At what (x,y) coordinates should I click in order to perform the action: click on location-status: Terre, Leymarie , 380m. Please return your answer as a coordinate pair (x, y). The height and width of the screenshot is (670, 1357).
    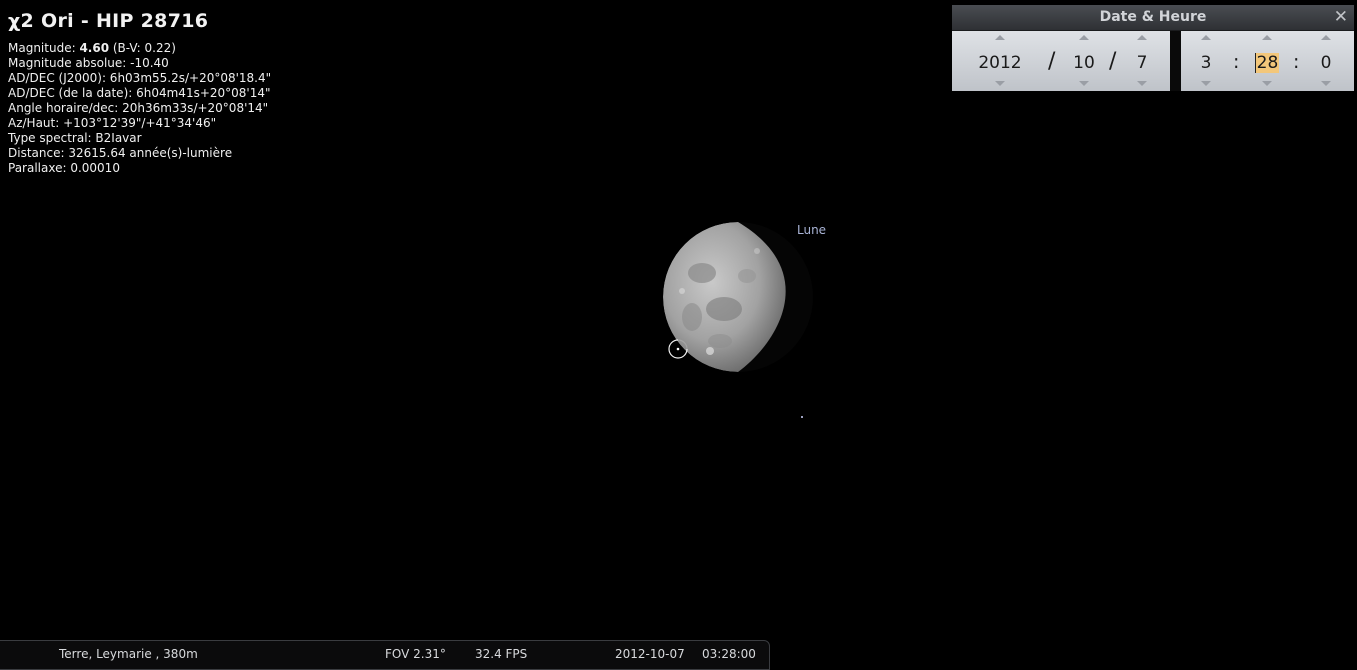
    Looking at the image, I should click on (128, 654).